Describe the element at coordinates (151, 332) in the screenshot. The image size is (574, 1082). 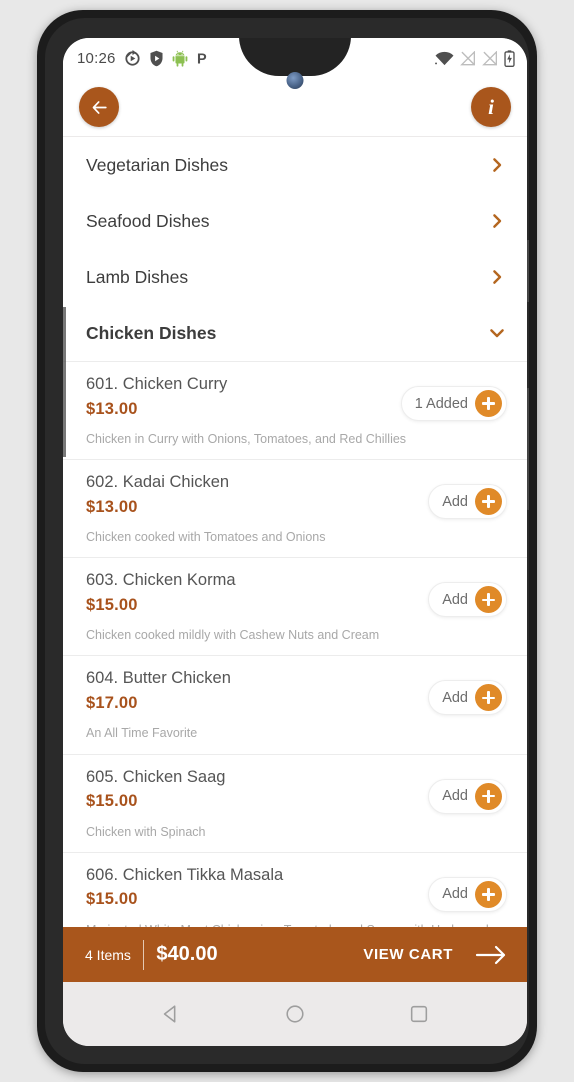
I see `category-label: Chicken Dishes` at that location.